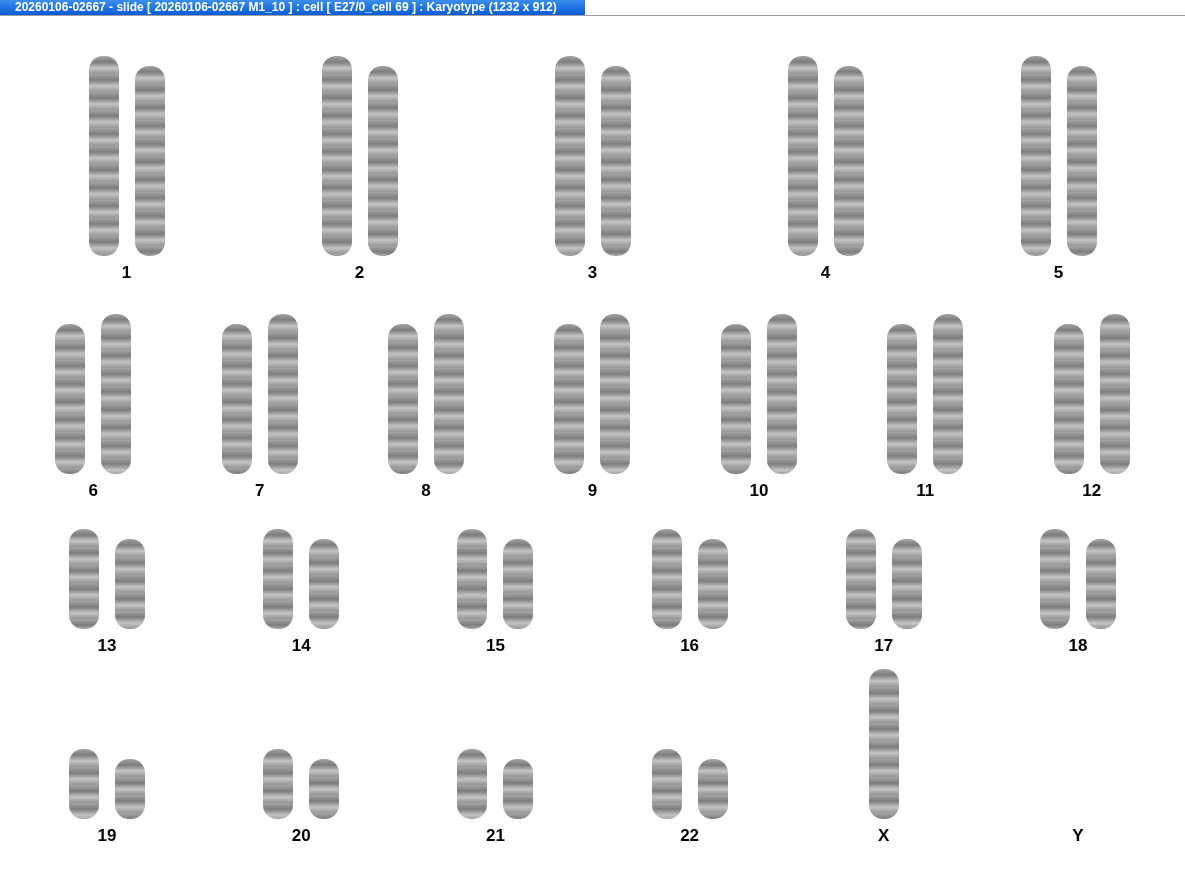 The image size is (1185, 878). What do you see at coordinates (1092, 490) in the screenshot?
I see `chromosome-number: 12` at bounding box center [1092, 490].